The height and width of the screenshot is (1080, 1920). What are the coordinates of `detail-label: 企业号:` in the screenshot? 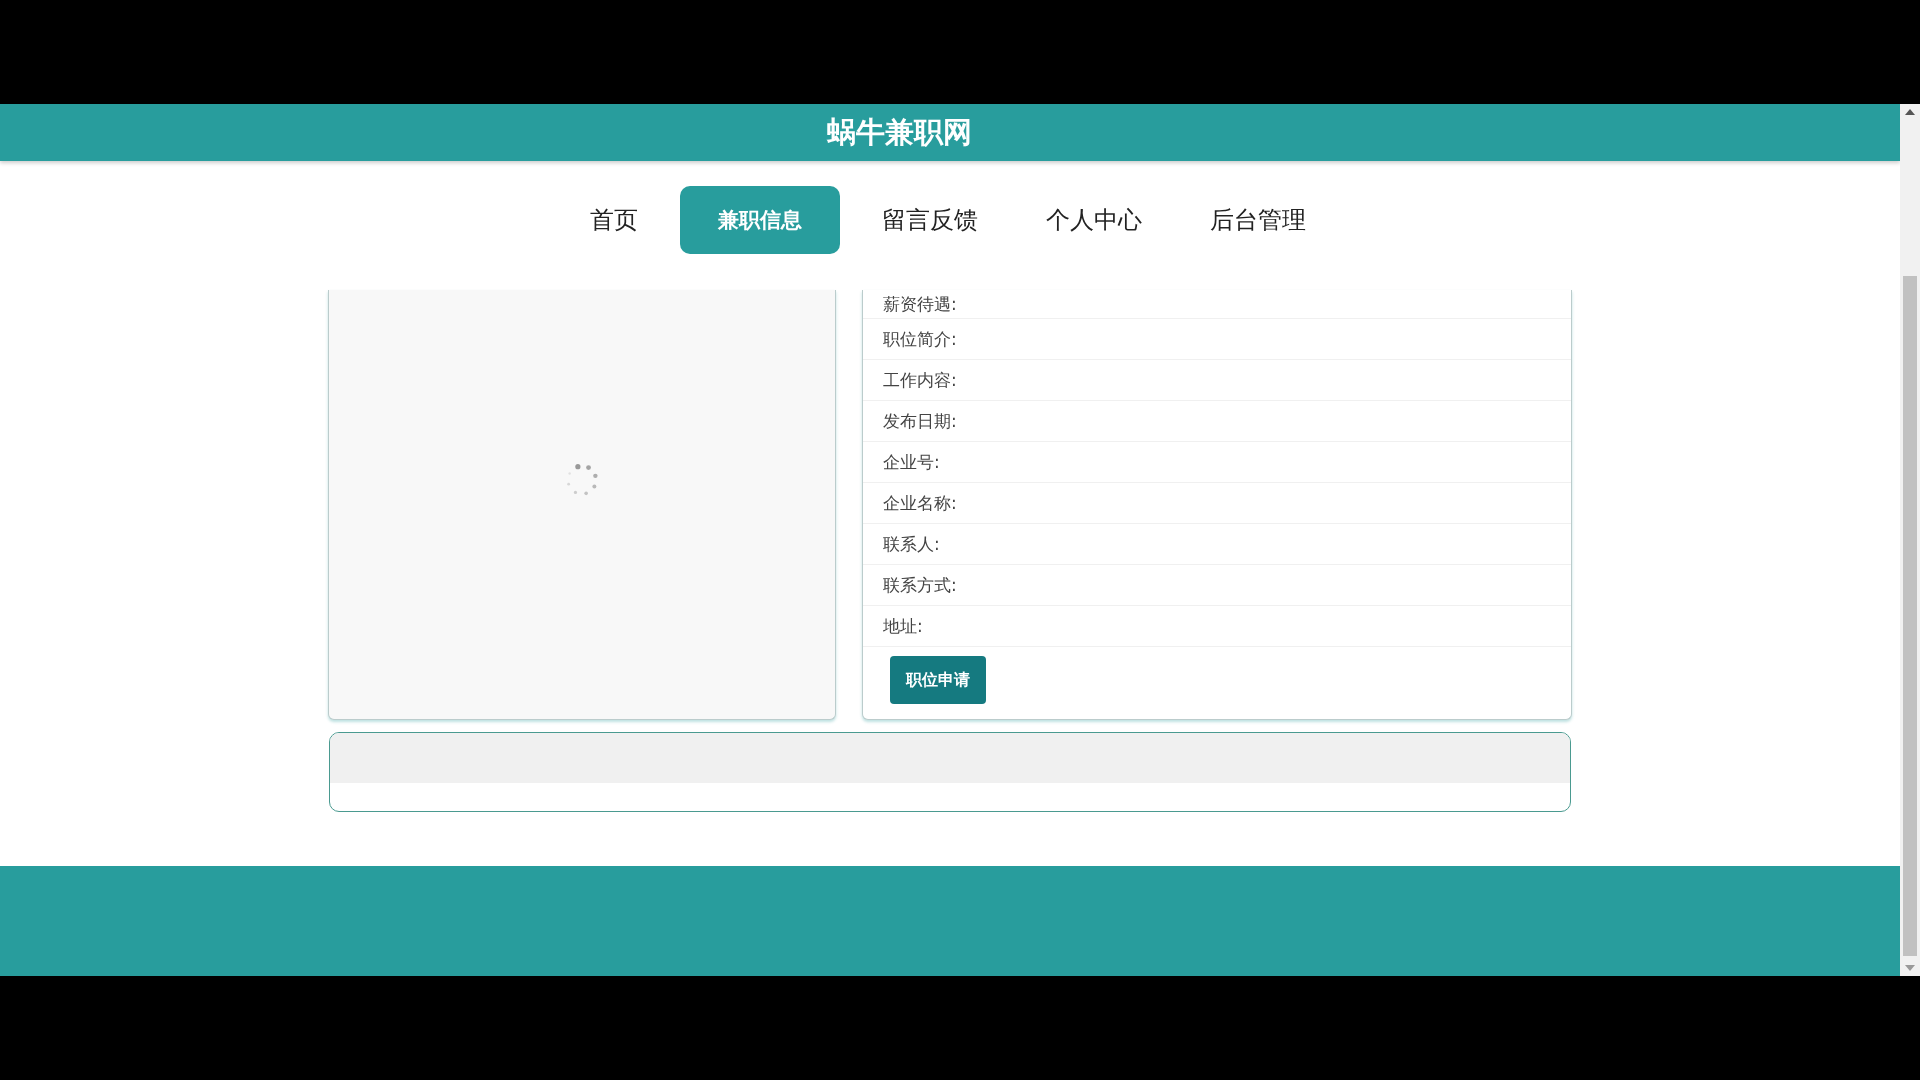 It's located at (911, 462).